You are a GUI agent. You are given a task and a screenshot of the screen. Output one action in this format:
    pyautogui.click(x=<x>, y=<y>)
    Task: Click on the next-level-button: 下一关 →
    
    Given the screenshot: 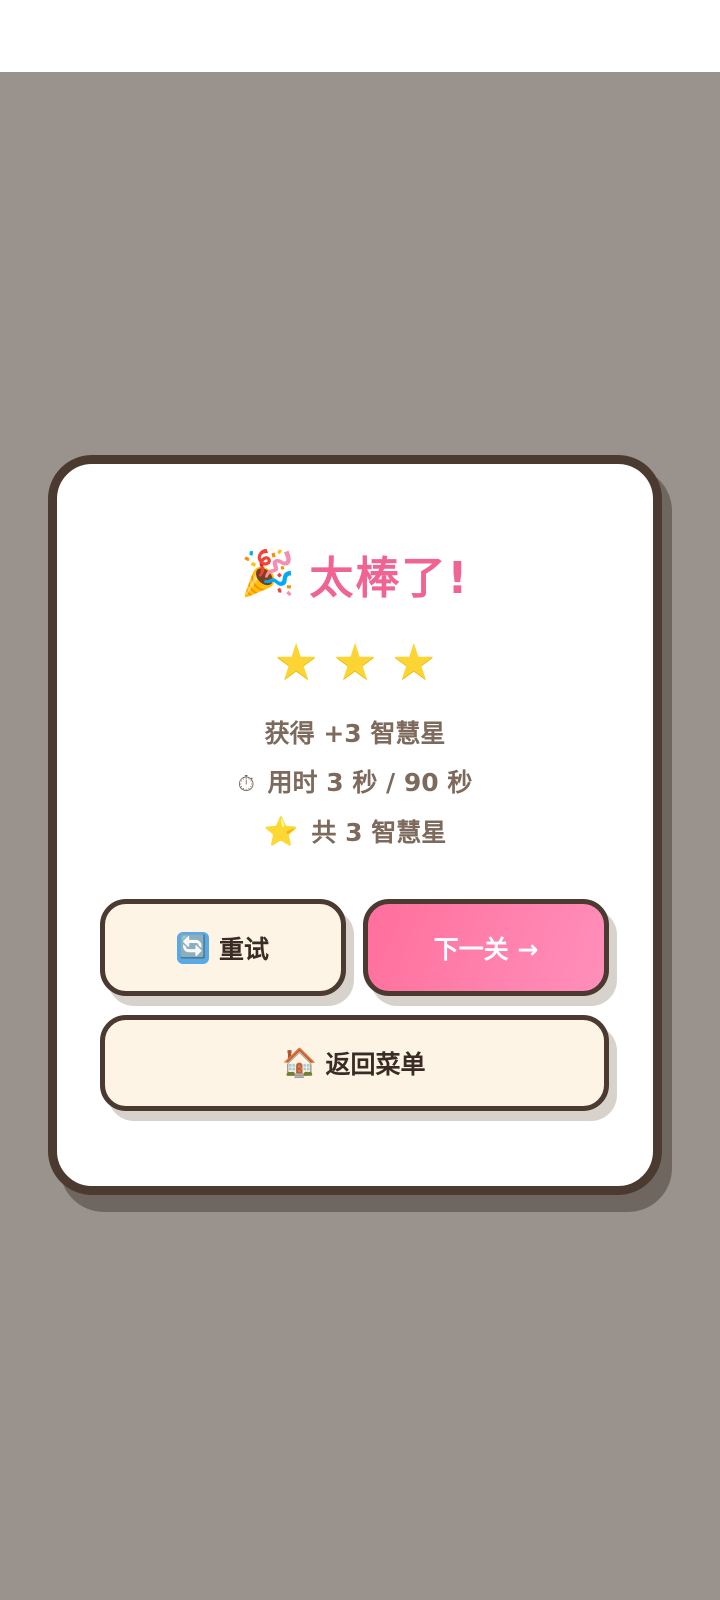 What is the action you would take?
    pyautogui.click(x=486, y=947)
    